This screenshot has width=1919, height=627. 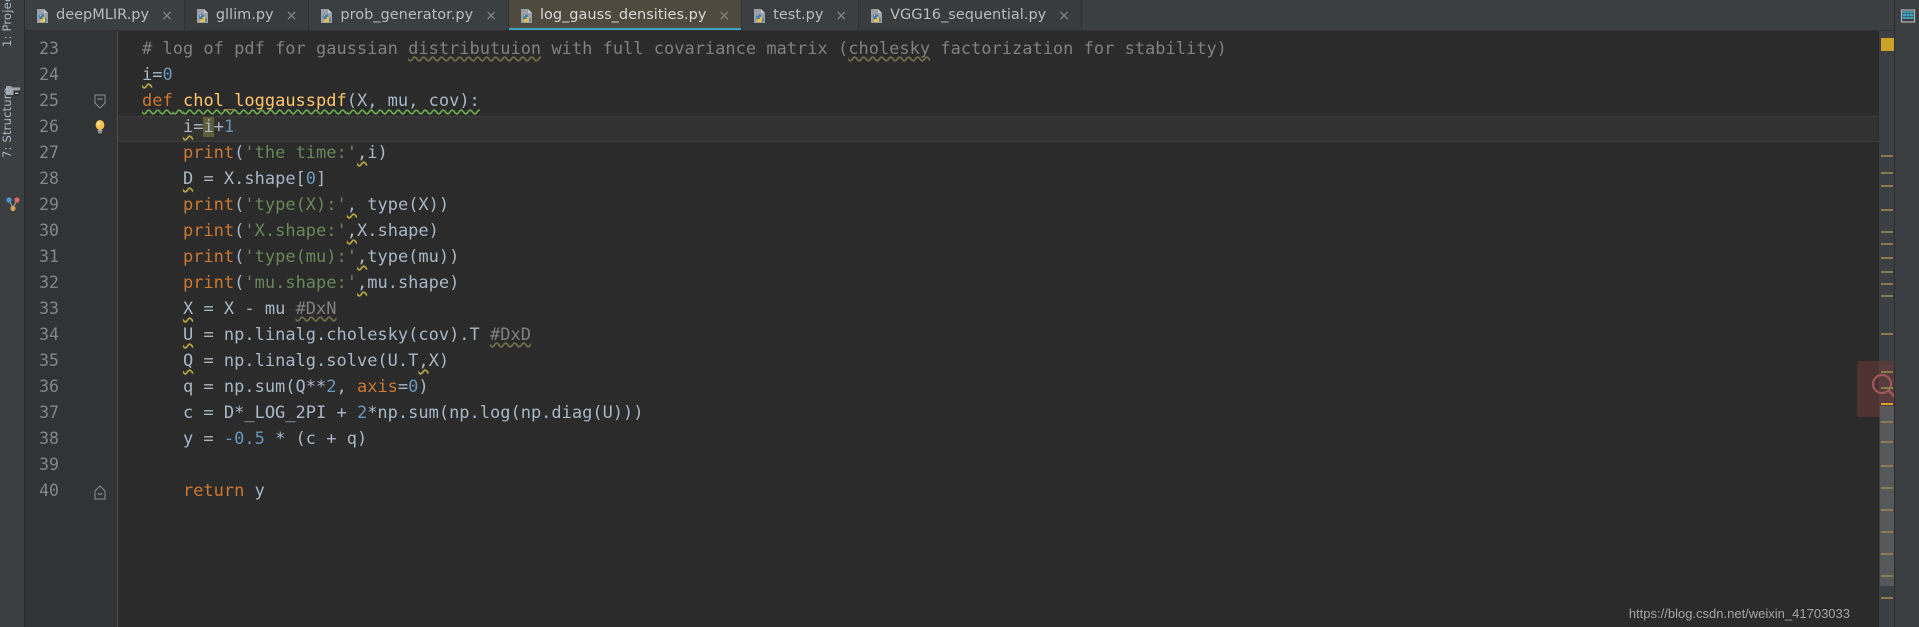 I want to click on editor-tab-deepmlir: deepMLIR.py ×, so click(x=105, y=15).